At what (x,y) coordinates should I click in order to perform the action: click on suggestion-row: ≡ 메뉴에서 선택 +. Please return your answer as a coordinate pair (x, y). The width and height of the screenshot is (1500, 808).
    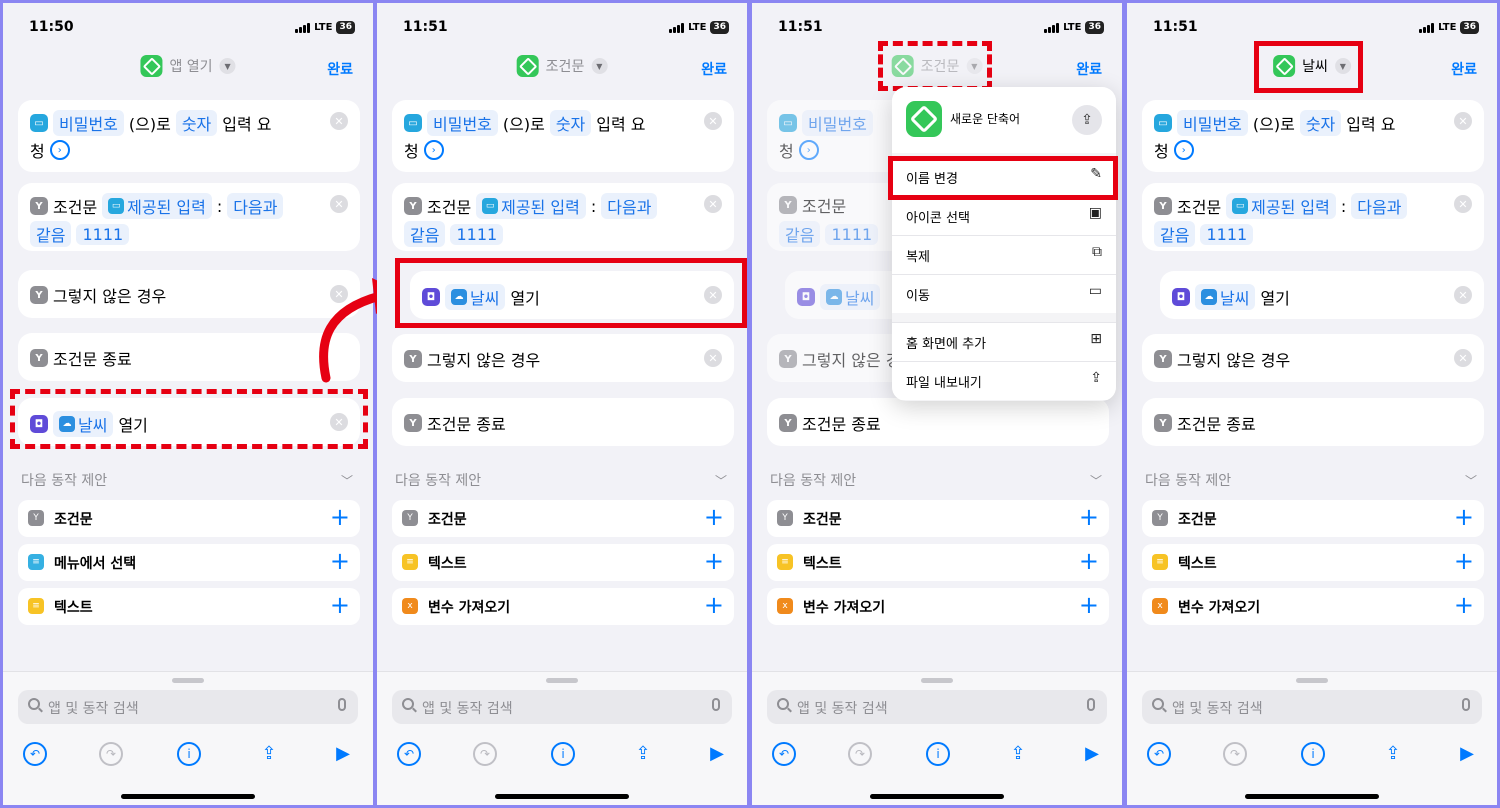
    Looking at the image, I should click on (189, 562).